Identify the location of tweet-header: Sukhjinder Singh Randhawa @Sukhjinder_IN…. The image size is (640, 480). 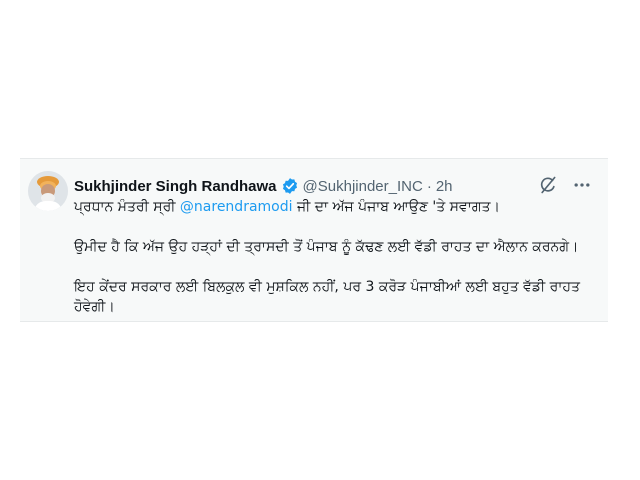
(263, 186).